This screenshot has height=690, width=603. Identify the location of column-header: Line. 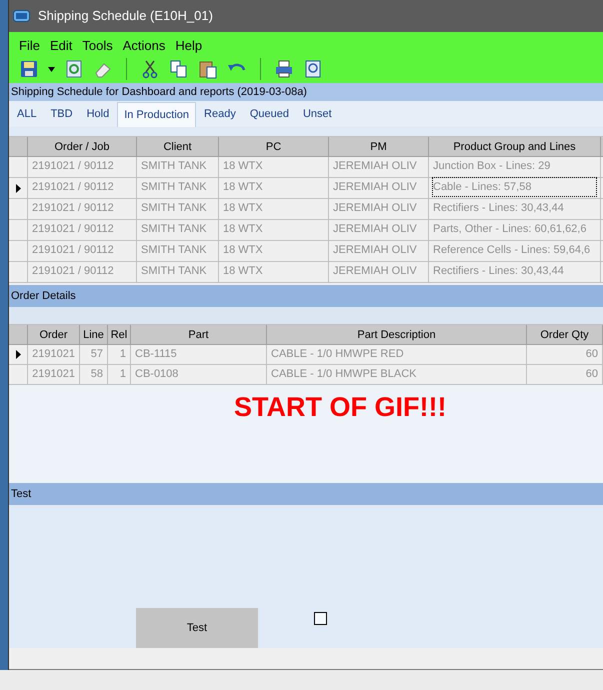
(94, 334).